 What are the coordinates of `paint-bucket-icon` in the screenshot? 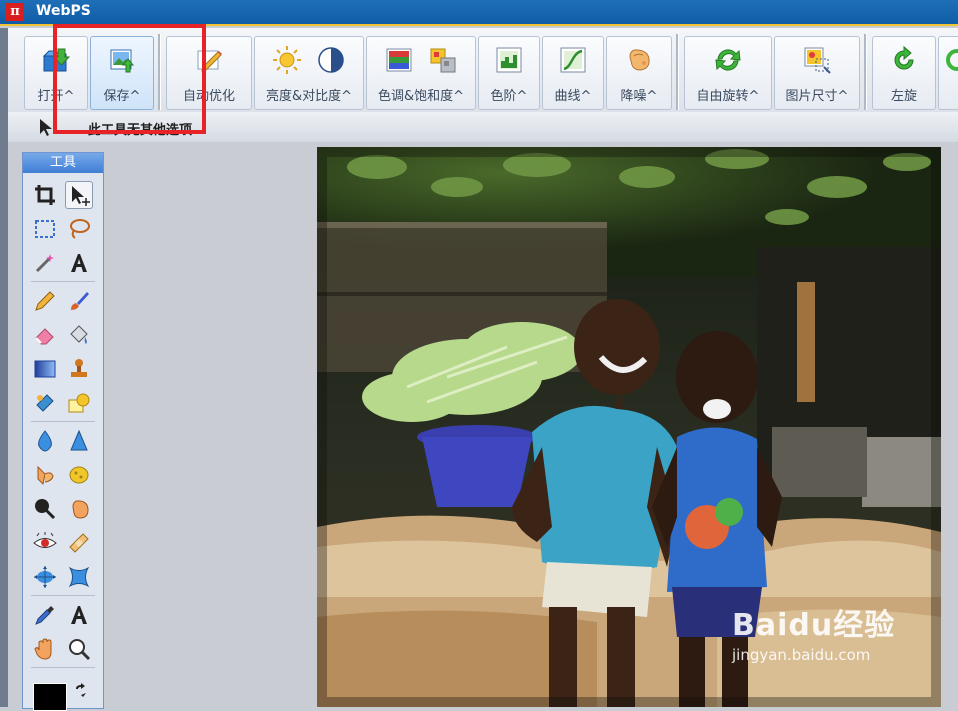 It's located at (79, 334).